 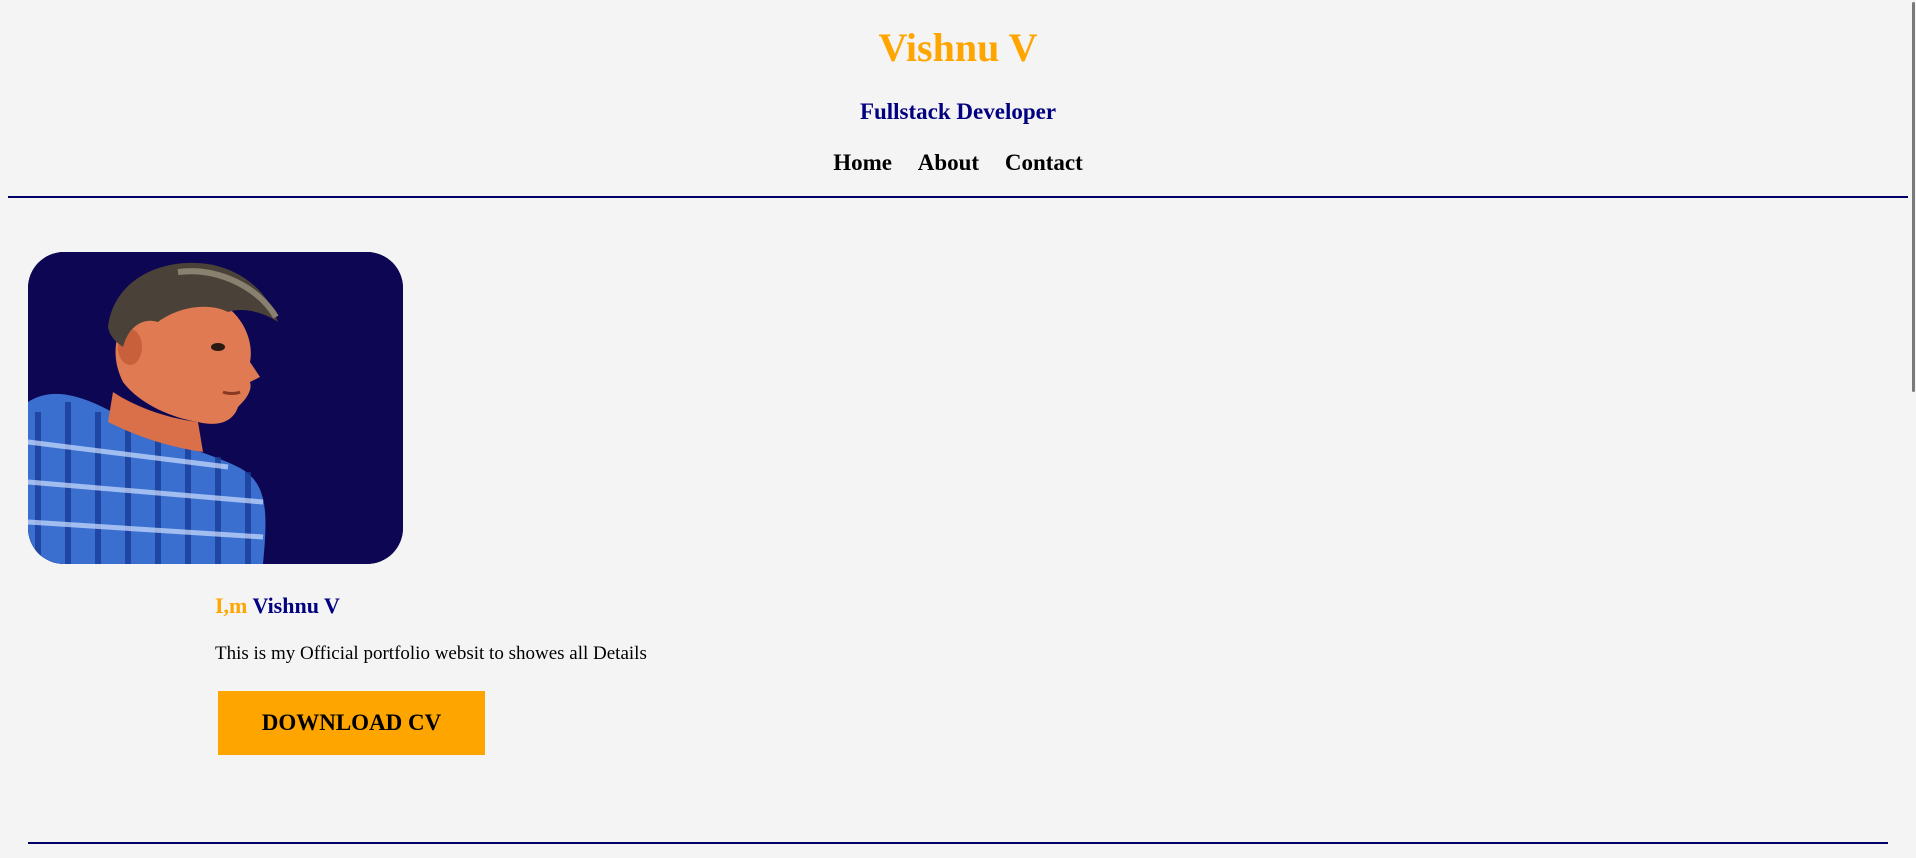 What do you see at coordinates (862, 162) in the screenshot?
I see `nav-item-home: Home` at bounding box center [862, 162].